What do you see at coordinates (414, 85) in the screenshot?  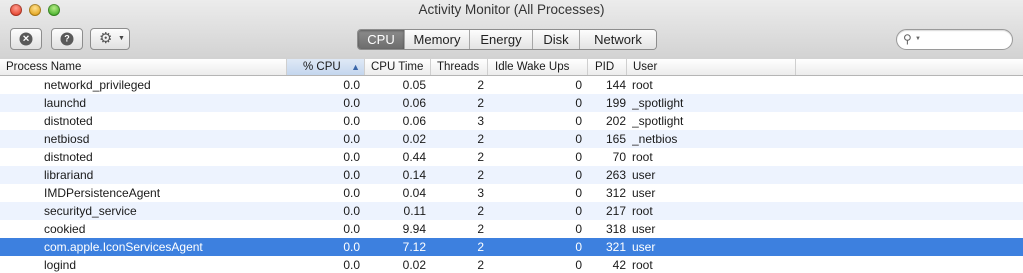 I see `cpu-time-cell: 0.05` at bounding box center [414, 85].